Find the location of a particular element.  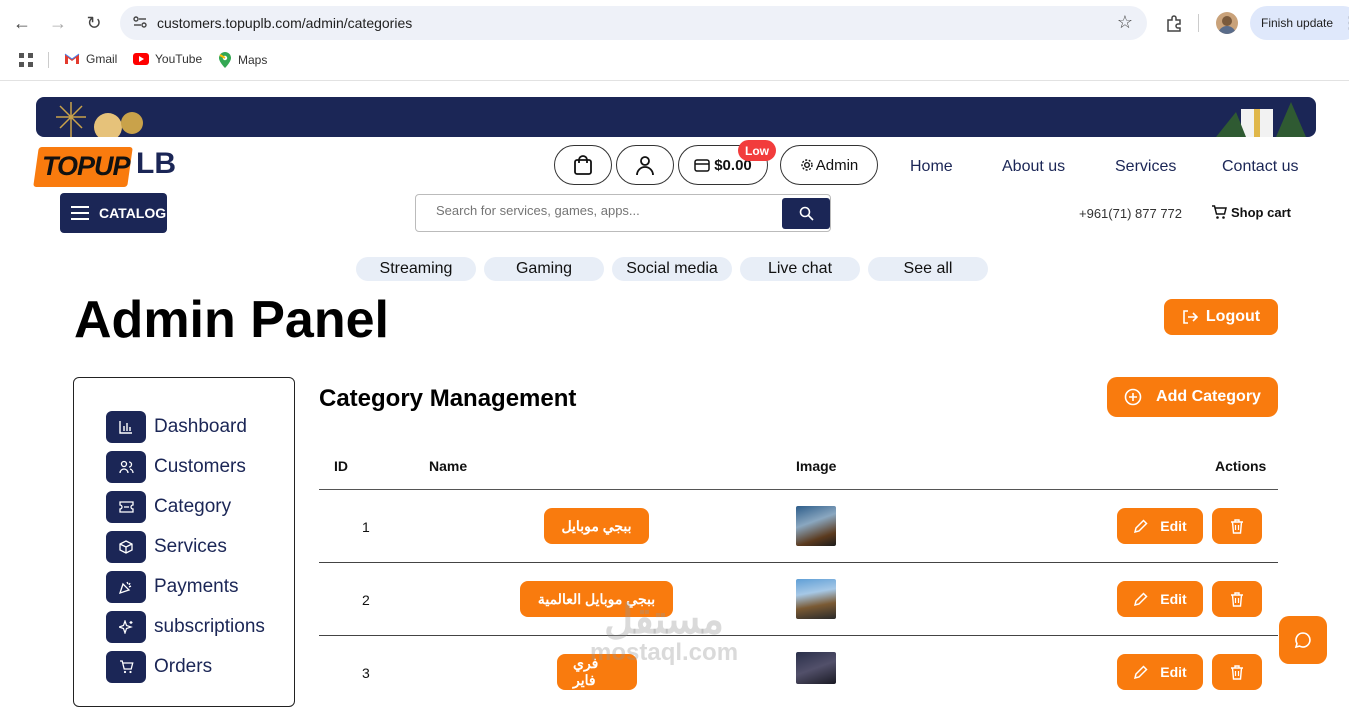

sparkles-icon is located at coordinates (126, 627).